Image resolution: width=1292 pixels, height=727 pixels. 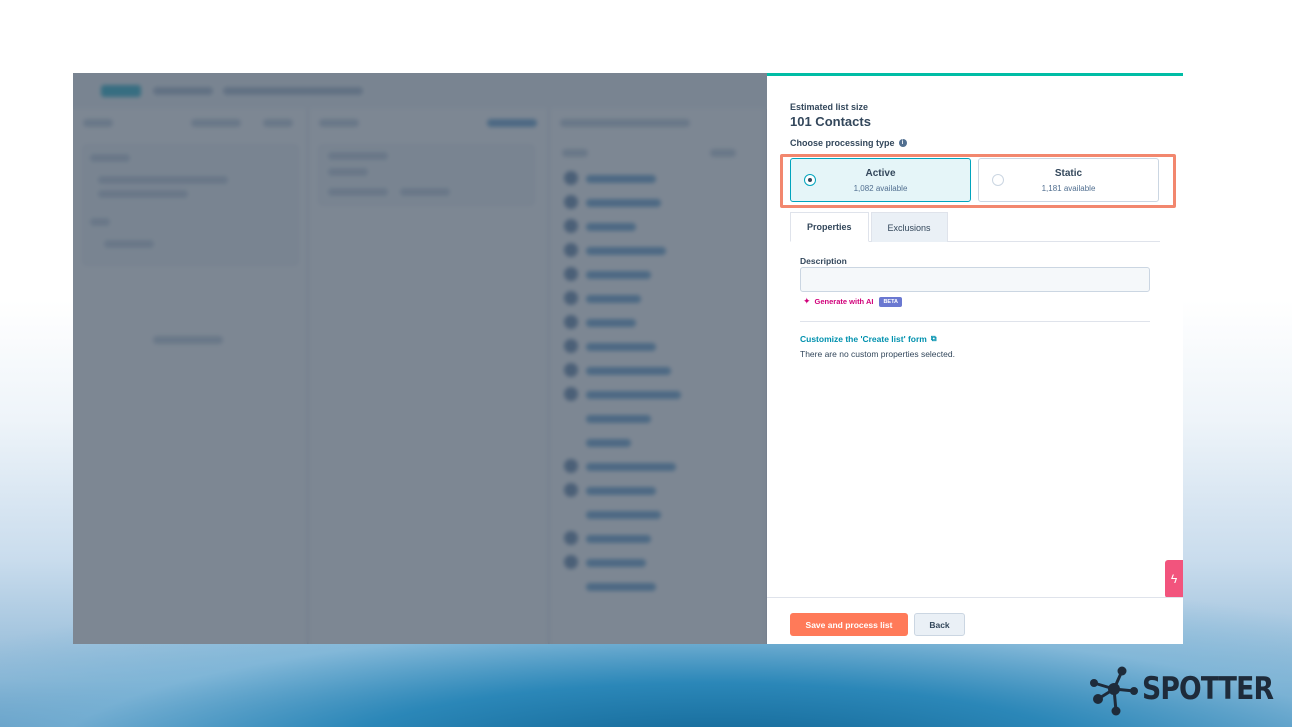 What do you see at coordinates (891, 301) in the screenshot?
I see `beta-badge: BETA` at bounding box center [891, 301].